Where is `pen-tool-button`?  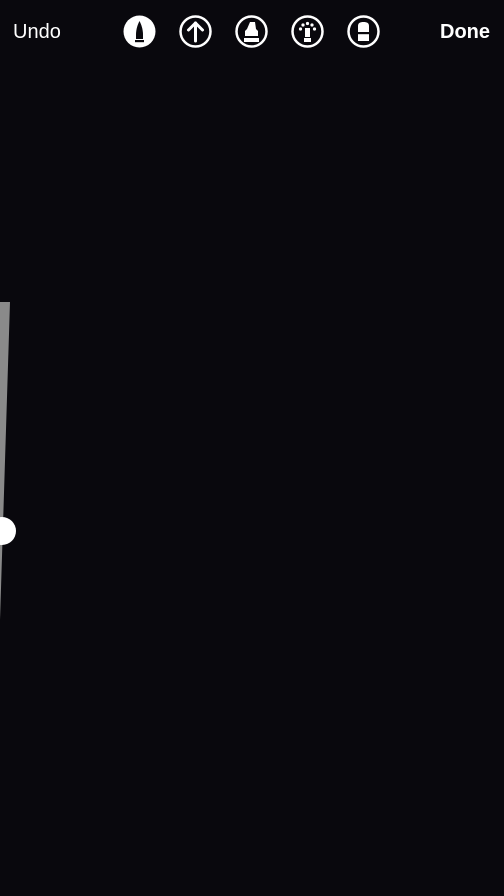
pen-tool-button is located at coordinates (139, 31).